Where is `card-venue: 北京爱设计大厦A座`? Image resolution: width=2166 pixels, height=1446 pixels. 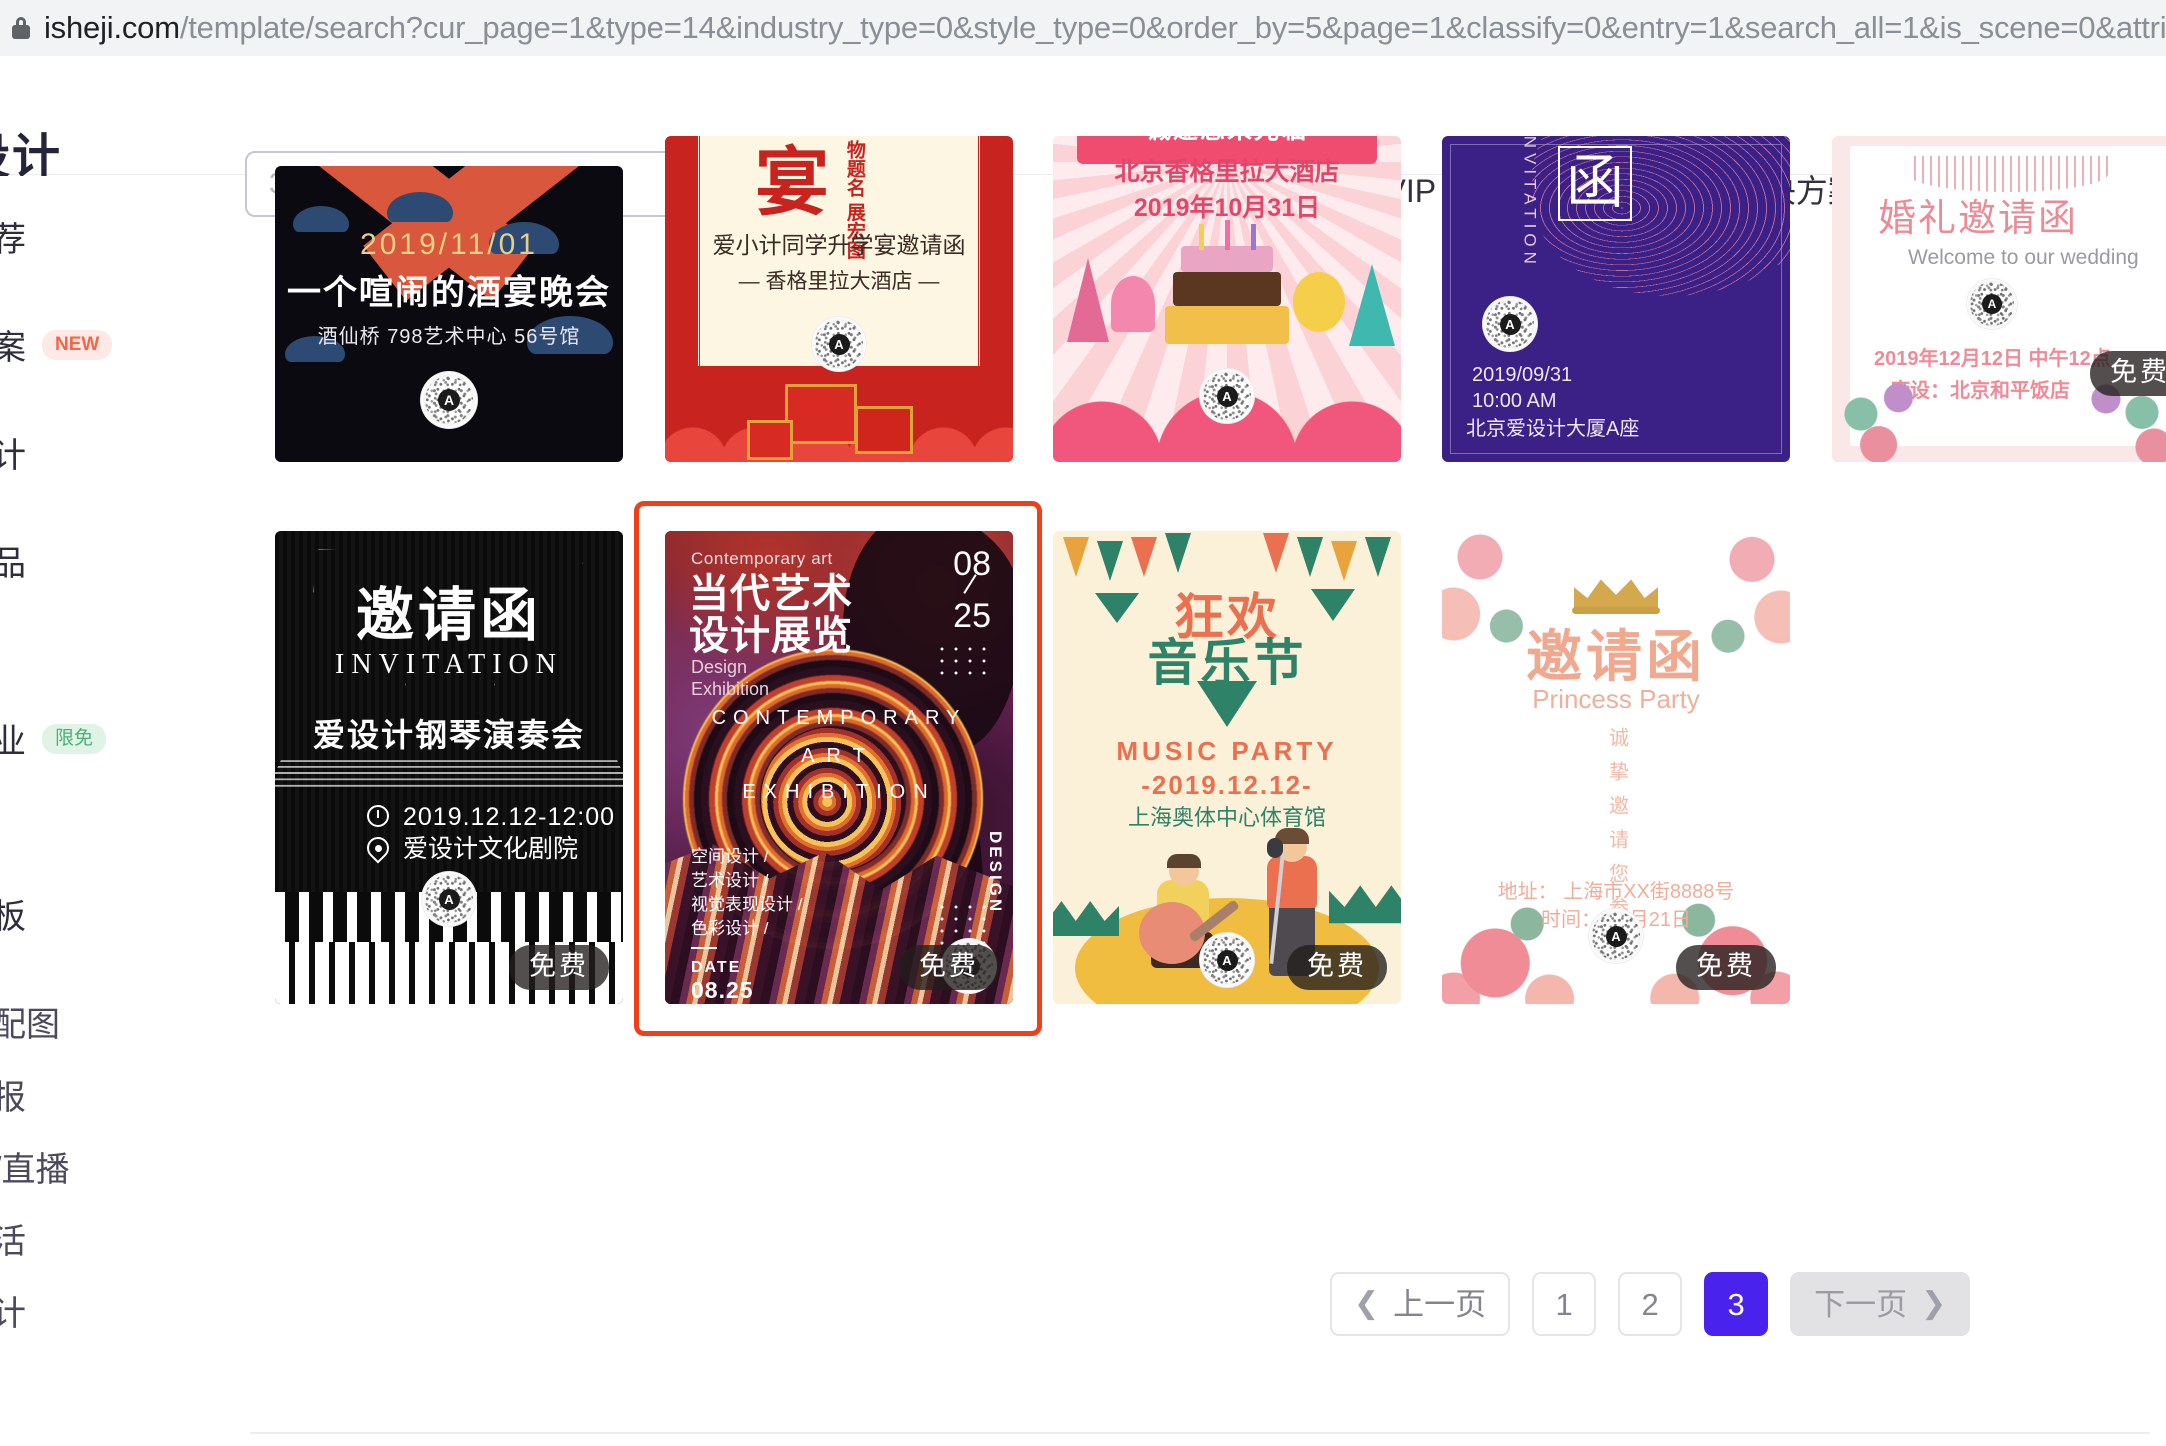
card-venue: 北京爱设计大厦A座 is located at coordinates (1553, 429).